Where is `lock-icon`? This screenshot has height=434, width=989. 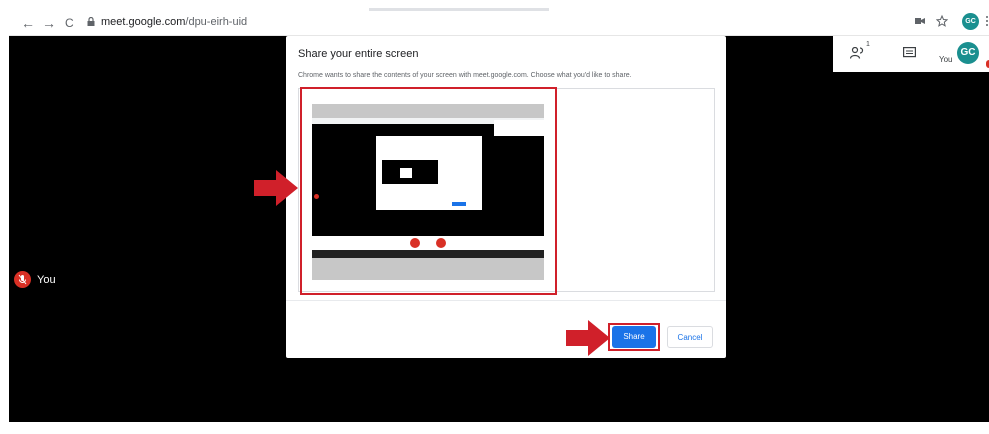 lock-icon is located at coordinates (91, 21).